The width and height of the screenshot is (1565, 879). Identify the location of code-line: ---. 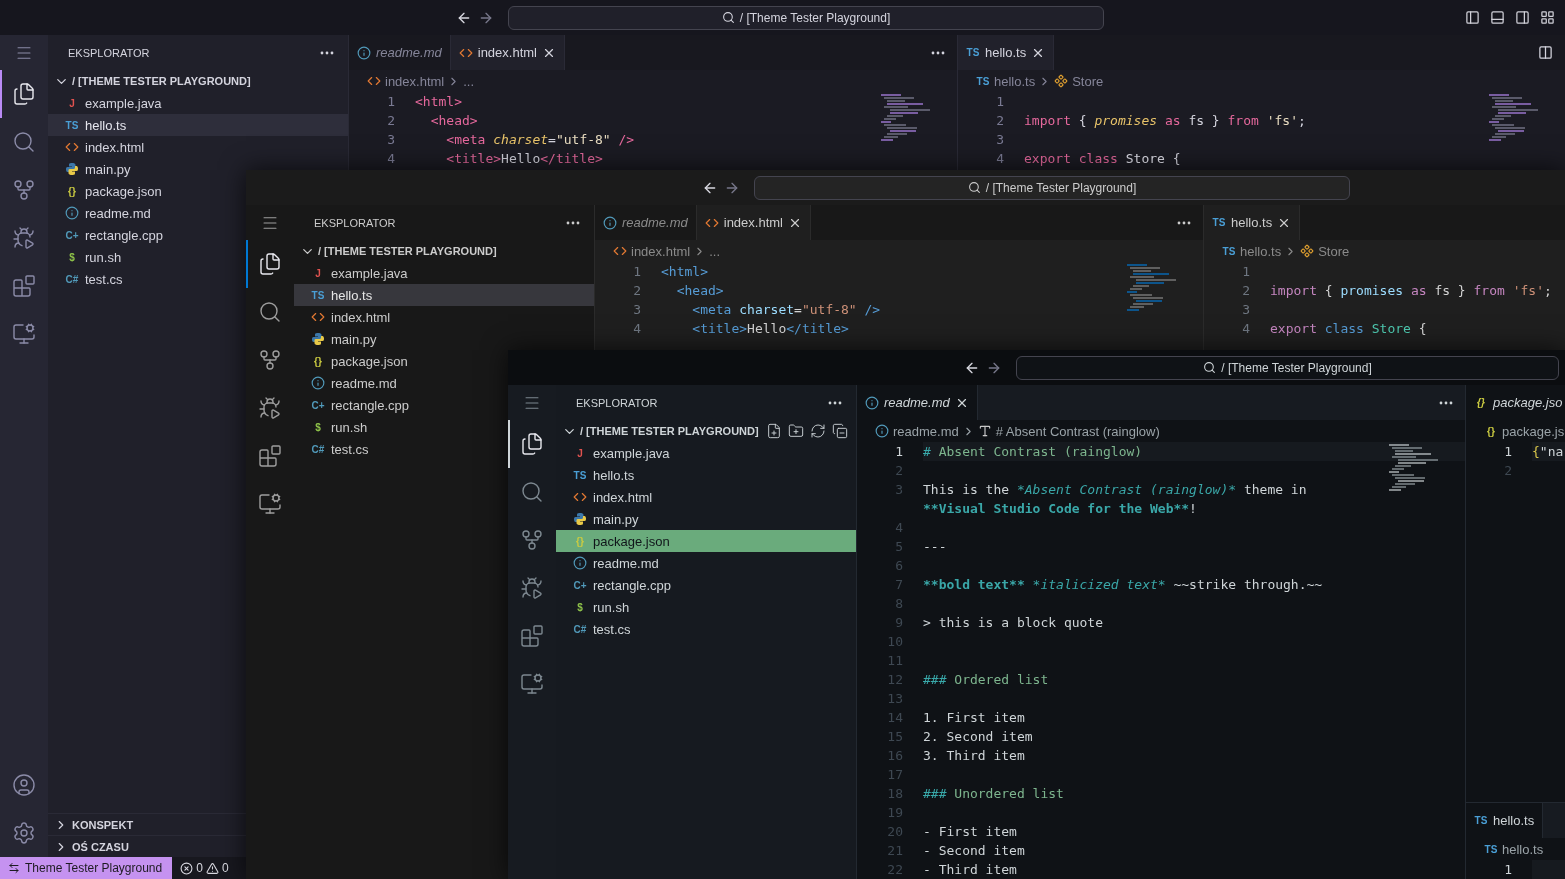
(935, 547).